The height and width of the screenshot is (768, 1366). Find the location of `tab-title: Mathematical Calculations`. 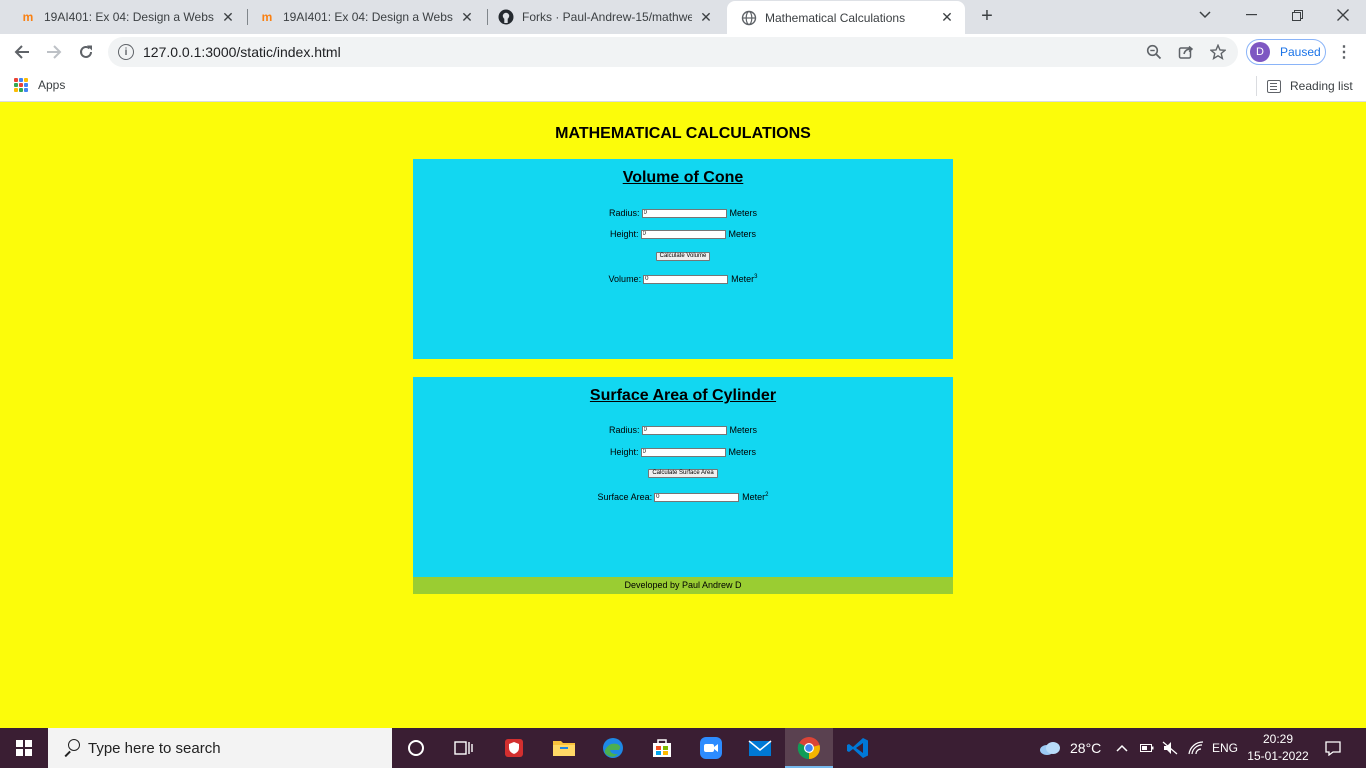

tab-title: Mathematical Calculations is located at coordinates (835, 17).